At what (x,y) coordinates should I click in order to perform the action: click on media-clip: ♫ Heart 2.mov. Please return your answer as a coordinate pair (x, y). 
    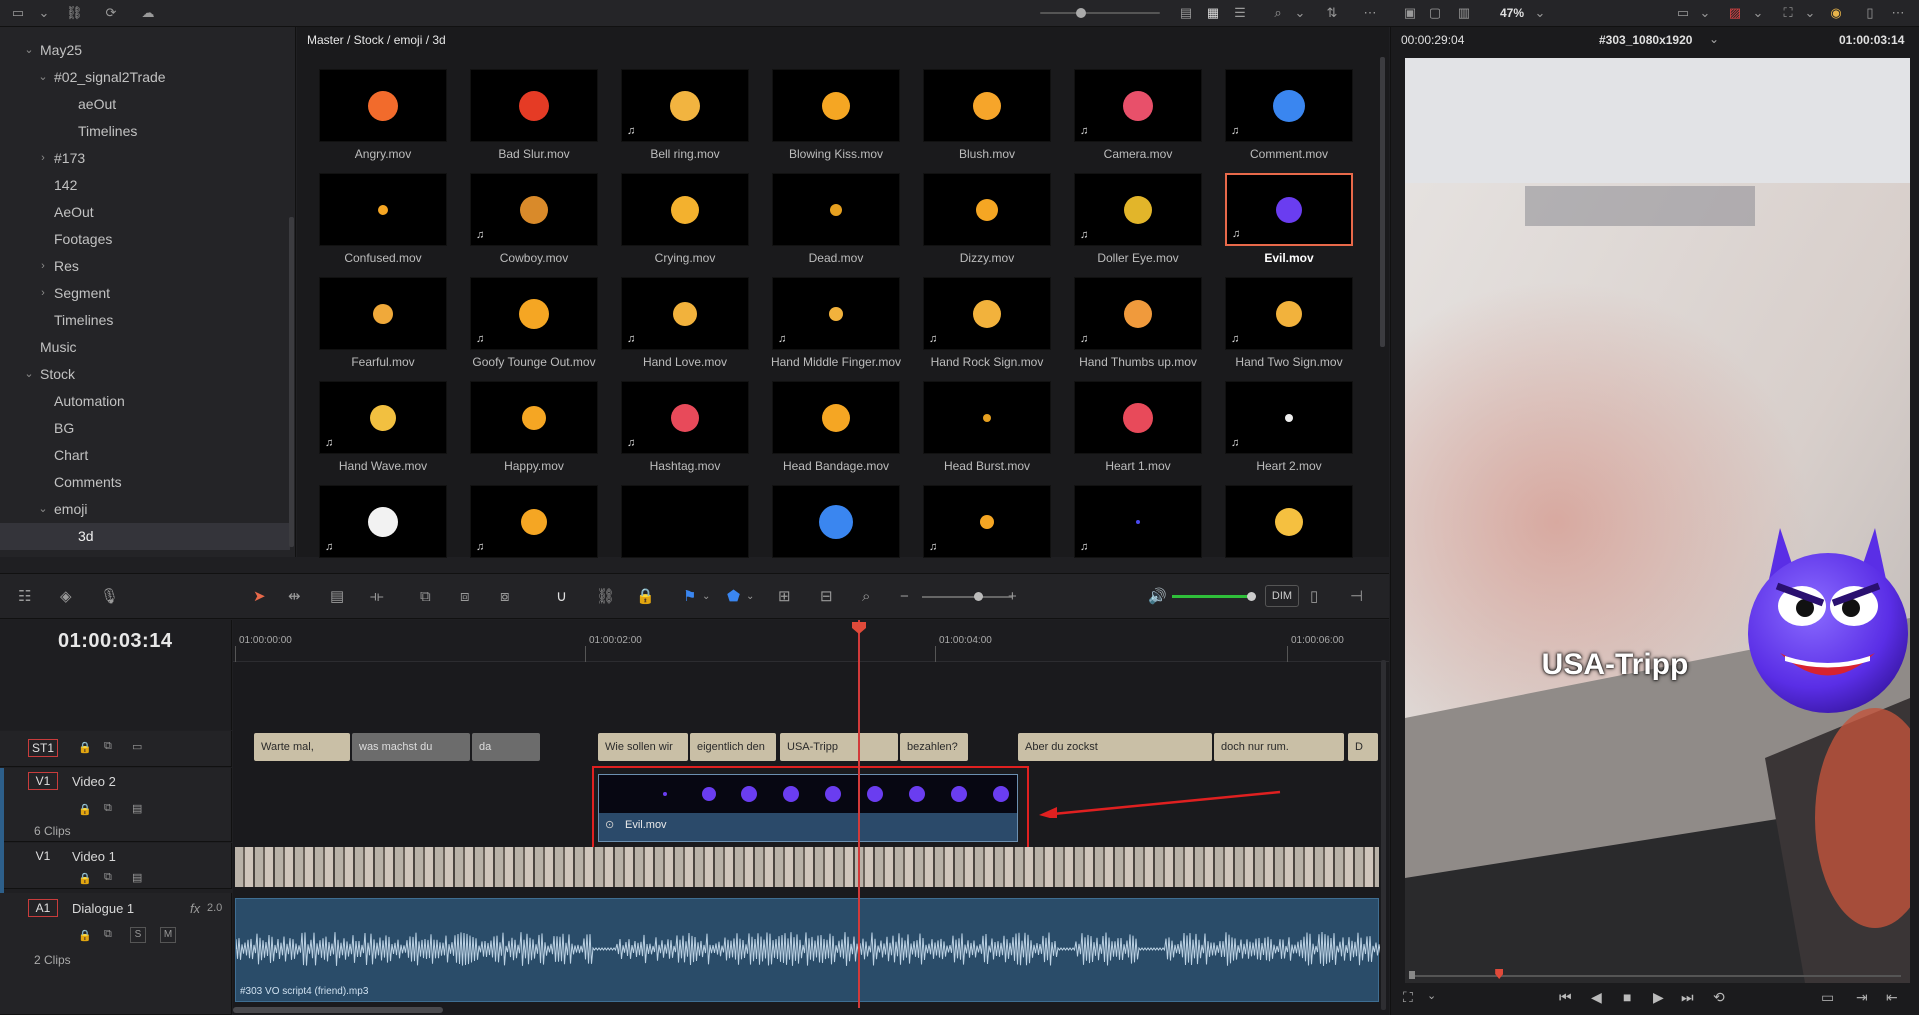
    Looking at the image, I should click on (1289, 431).